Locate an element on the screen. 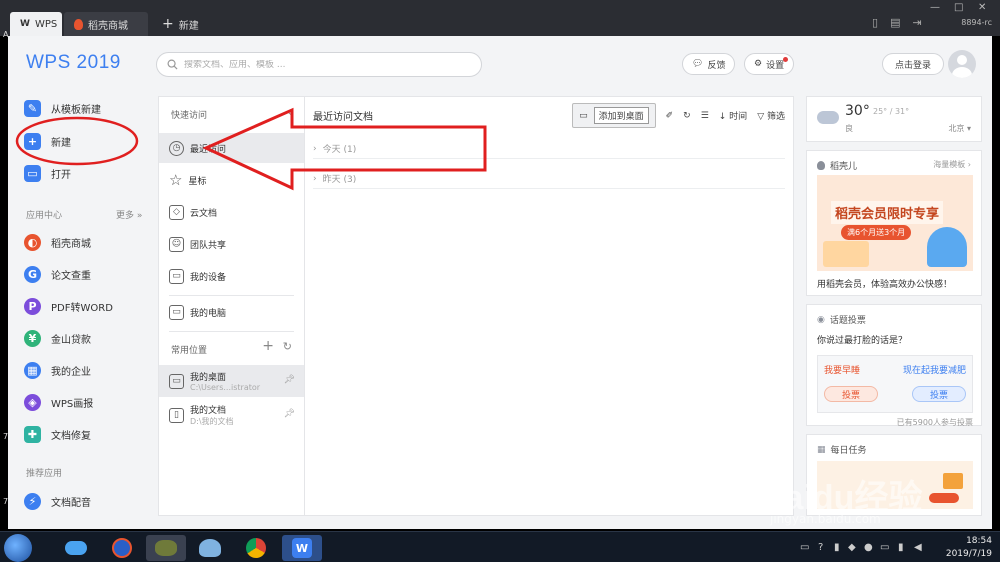 The width and height of the screenshot is (1000, 562). quick-item-label: 云文档 is located at coordinates (204, 213).